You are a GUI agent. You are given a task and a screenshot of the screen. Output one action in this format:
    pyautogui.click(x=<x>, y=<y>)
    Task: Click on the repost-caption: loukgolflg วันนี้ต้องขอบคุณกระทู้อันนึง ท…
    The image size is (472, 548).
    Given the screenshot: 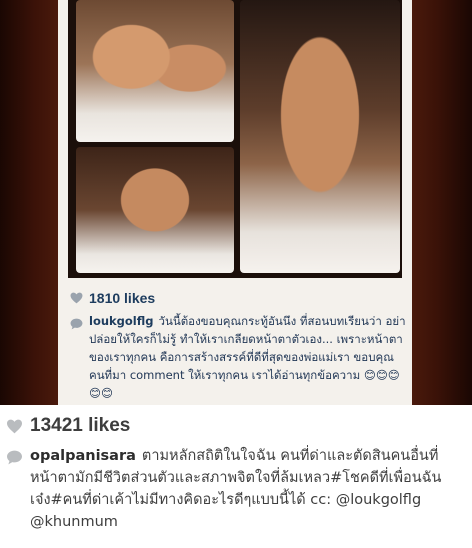 What is the action you would take?
    pyautogui.click(x=238, y=357)
    